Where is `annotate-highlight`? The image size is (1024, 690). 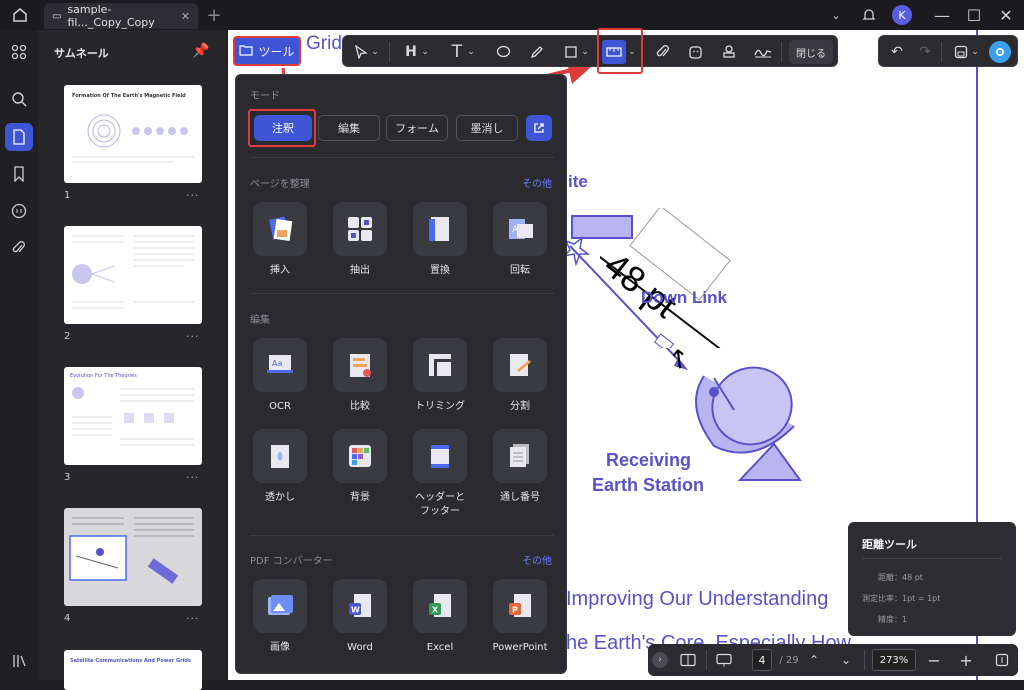
annotate-highlight is located at coordinates (282, 128).